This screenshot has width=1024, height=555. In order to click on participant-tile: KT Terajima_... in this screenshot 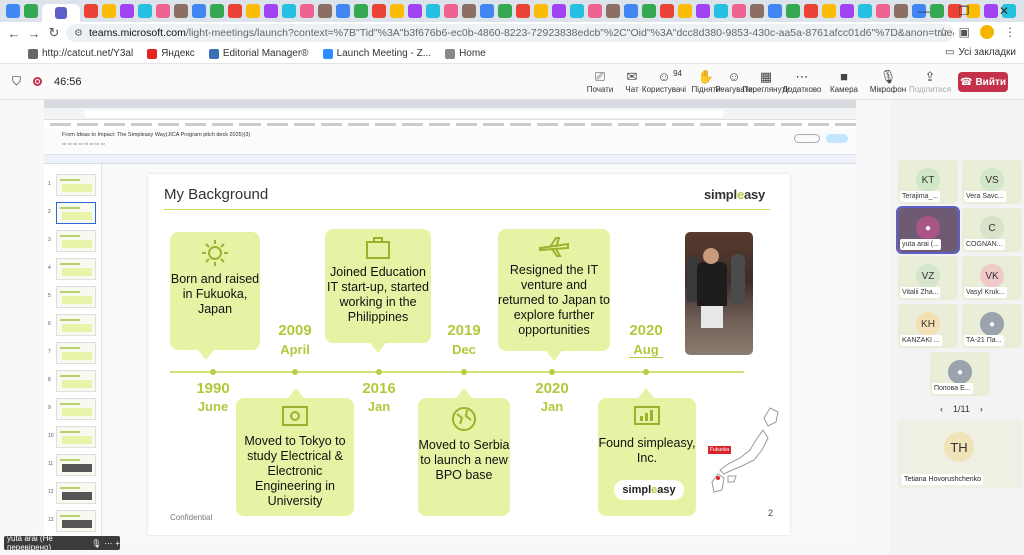, I will do `click(928, 182)`.